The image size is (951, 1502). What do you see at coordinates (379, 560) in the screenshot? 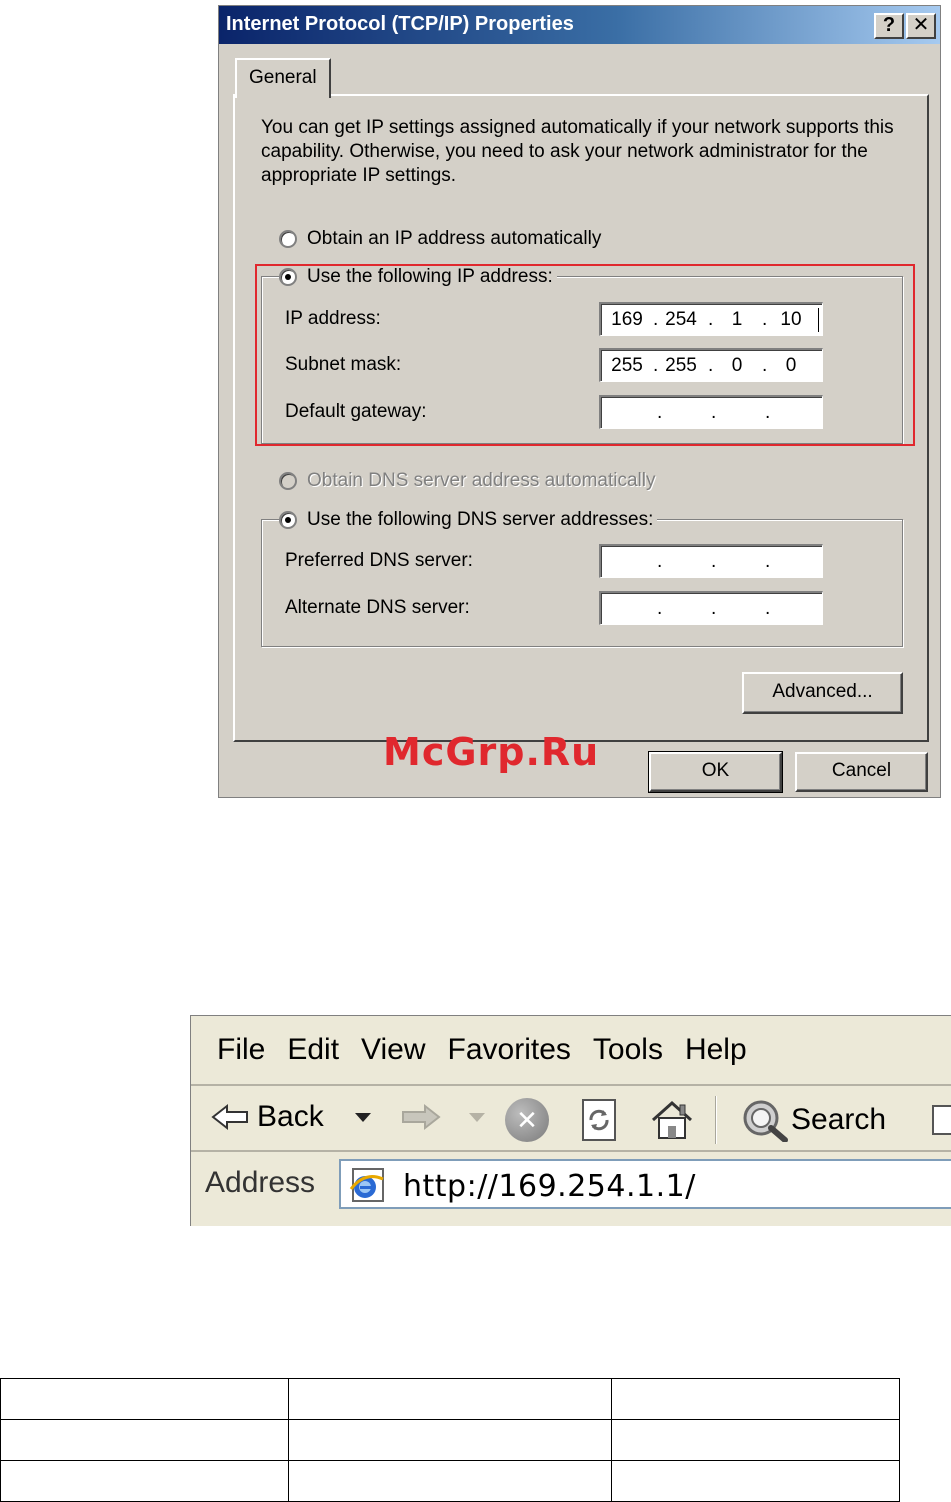
I see `preferred-dns-label: Preferred DNS server:` at bounding box center [379, 560].